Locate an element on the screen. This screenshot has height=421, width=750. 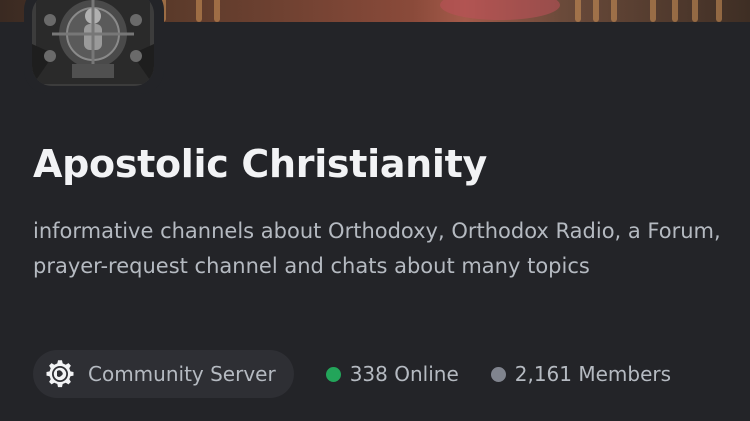
community-server-label: Community Server is located at coordinates (182, 374).